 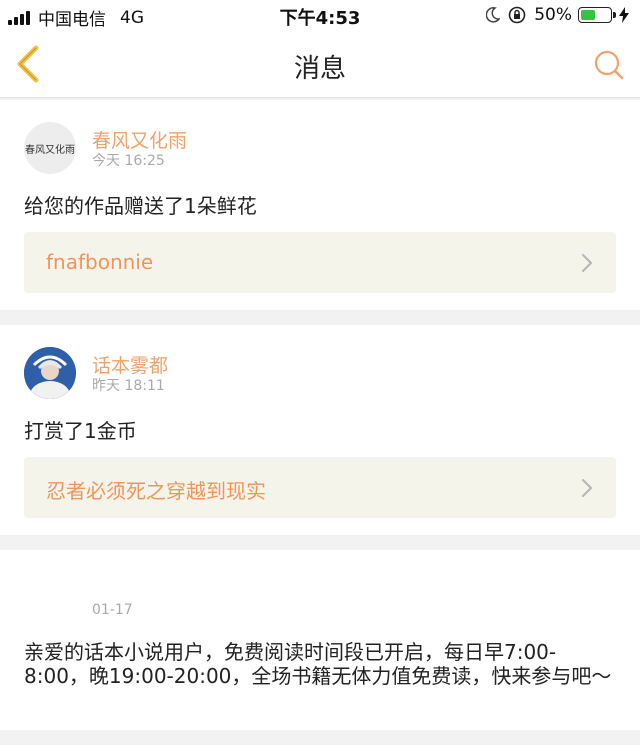 I want to click on work-title: 忍者必须死之穿越到现实, so click(x=156, y=491).